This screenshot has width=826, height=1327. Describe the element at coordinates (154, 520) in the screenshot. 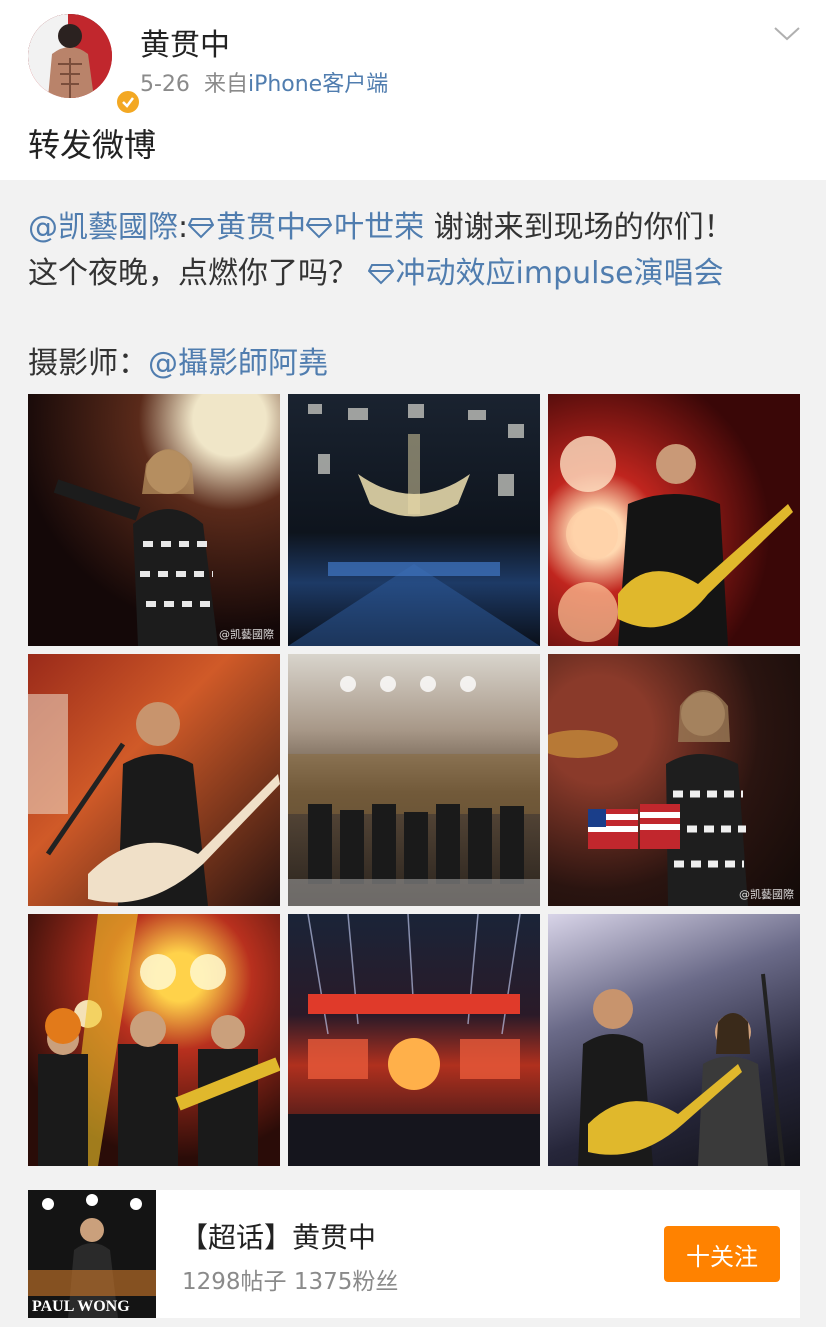

I see `photo-singer-pointing: @凯藝國際` at that location.